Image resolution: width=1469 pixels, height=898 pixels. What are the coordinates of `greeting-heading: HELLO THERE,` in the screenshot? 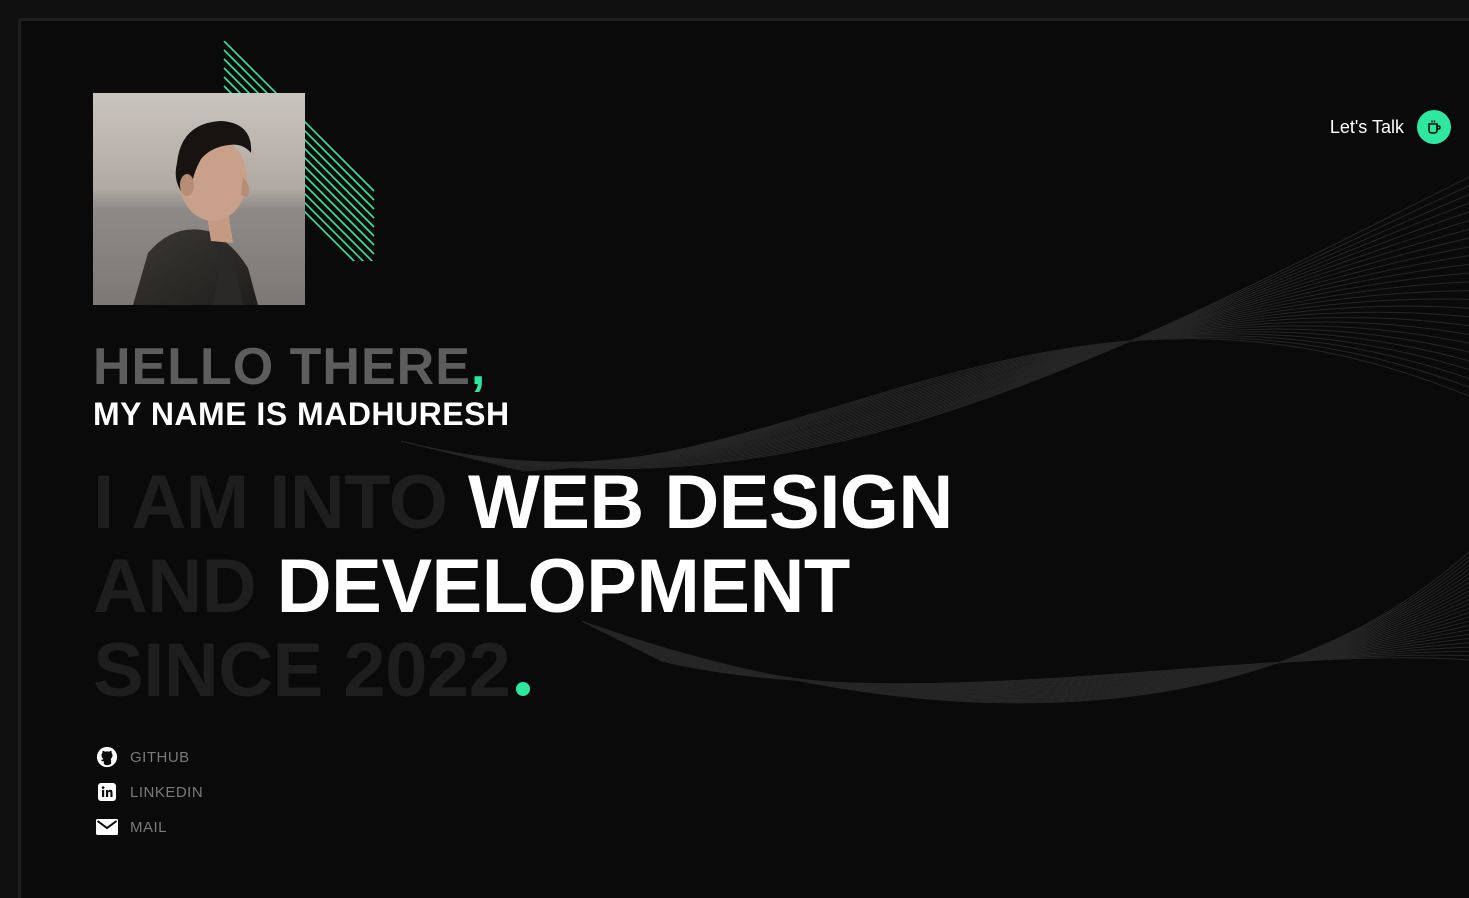 It's located at (289, 367).